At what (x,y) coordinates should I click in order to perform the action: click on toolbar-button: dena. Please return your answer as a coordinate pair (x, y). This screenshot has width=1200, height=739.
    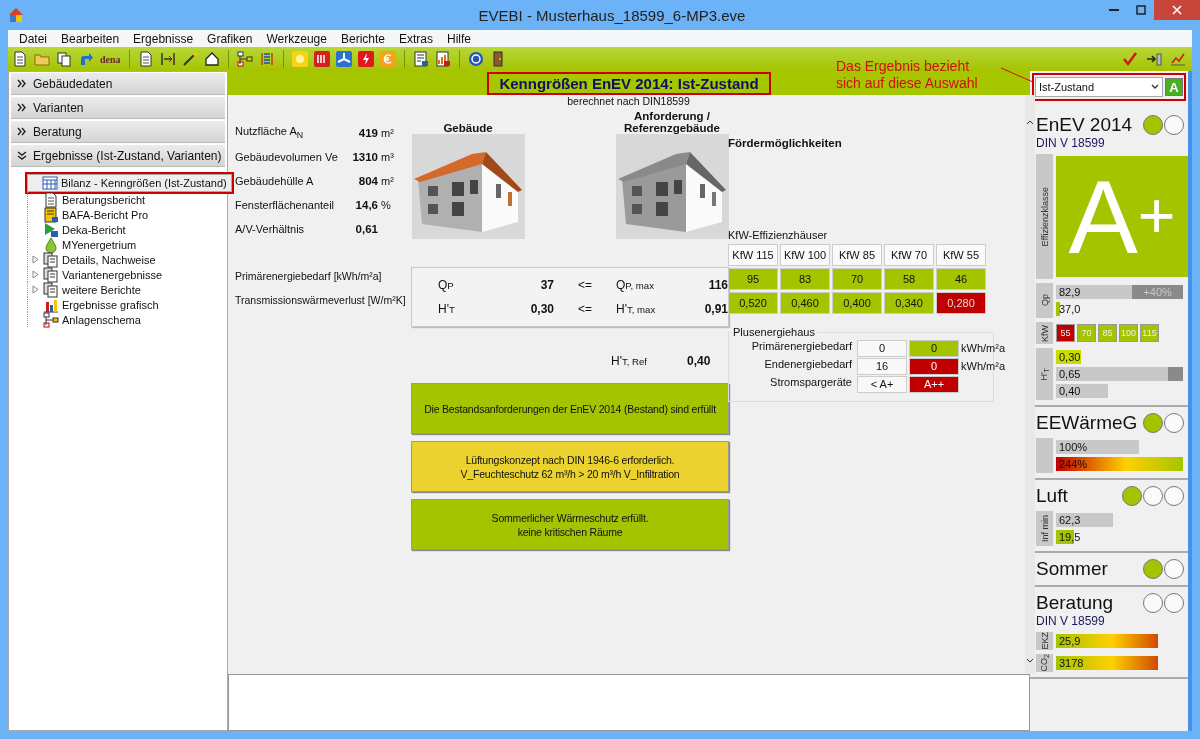
    Looking at the image, I should click on (110, 59).